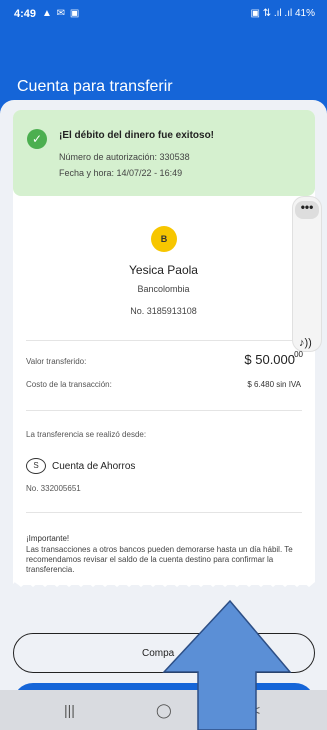  Describe the element at coordinates (256, 710) in the screenshot. I see `back-icon: <` at that location.